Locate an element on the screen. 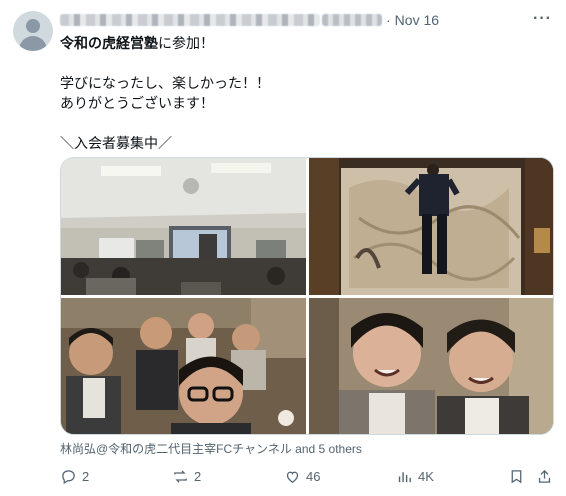 The height and width of the screenshot is (496, 566). views-icon is located at coordinates (404, 477).